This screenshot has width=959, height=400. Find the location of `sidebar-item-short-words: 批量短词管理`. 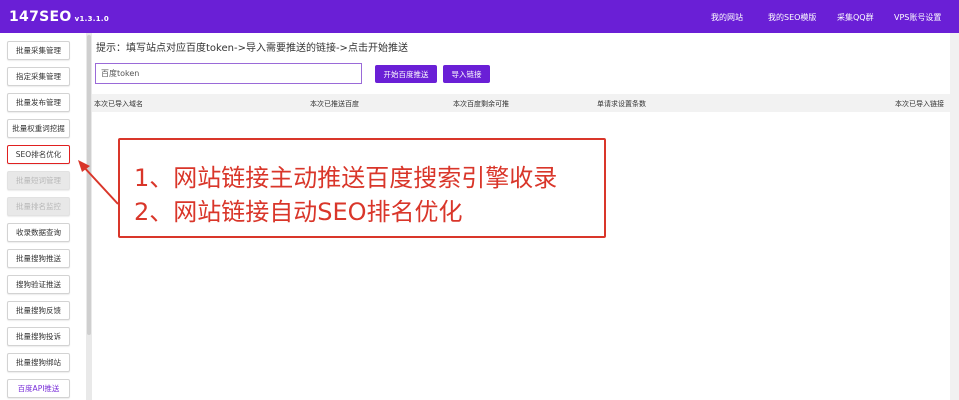

sidebar-item-short-words: 批量短词管理 is located at coordinates (38, 180).